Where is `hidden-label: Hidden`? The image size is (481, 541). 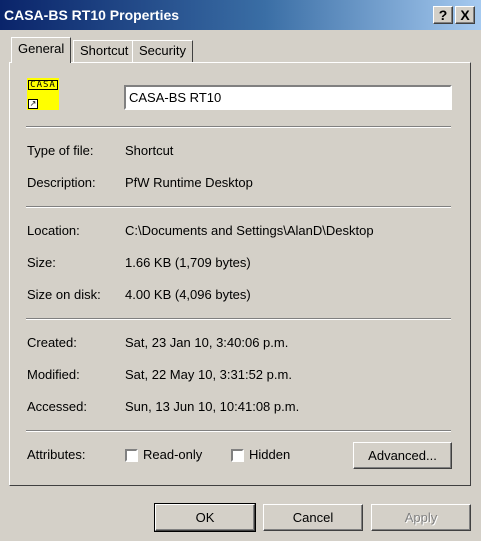
hidden-label: Hidden is located at coordinates (269, 454).